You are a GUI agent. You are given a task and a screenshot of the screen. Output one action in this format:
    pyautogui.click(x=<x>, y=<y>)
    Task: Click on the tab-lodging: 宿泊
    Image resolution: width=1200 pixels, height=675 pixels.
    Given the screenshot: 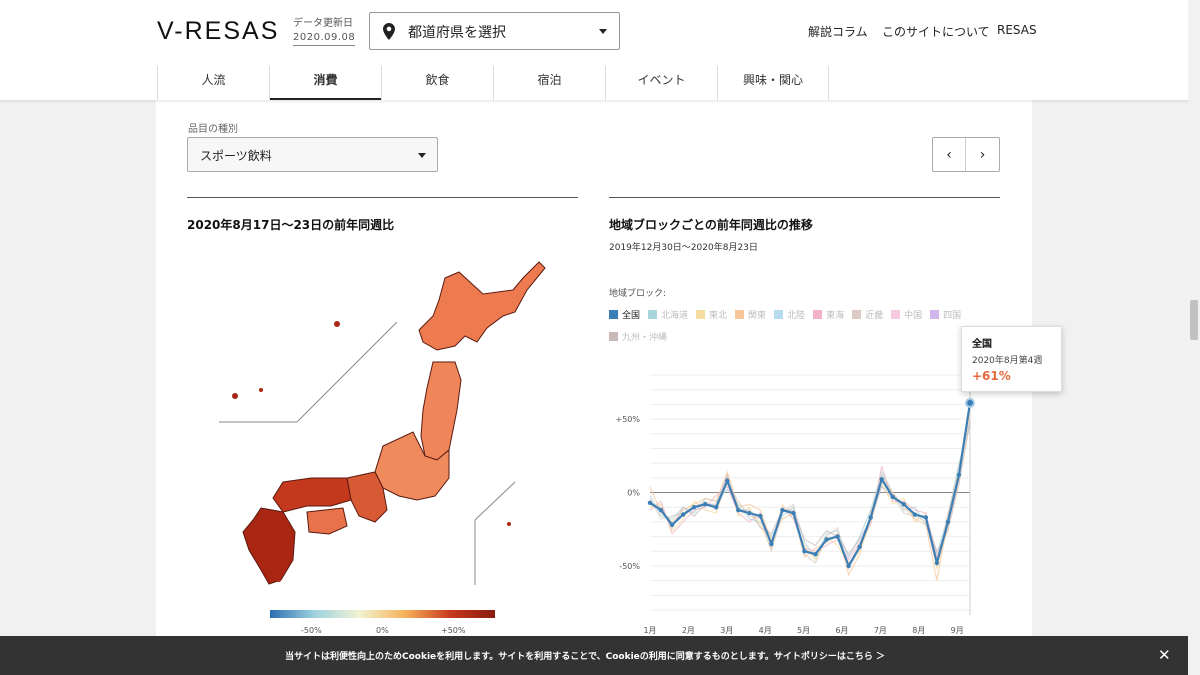 What is the action you would take?
    pyautogui.click(x=549, y=83)
    